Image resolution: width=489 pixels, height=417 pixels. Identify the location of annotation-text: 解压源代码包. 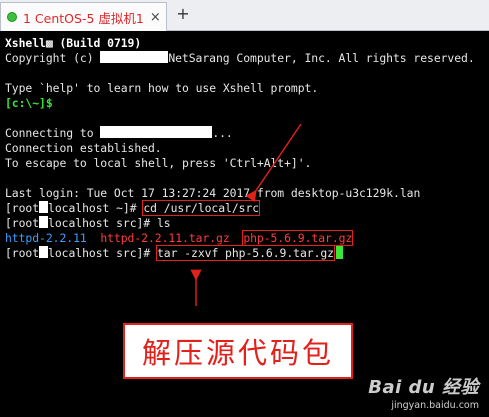
(237, 353).